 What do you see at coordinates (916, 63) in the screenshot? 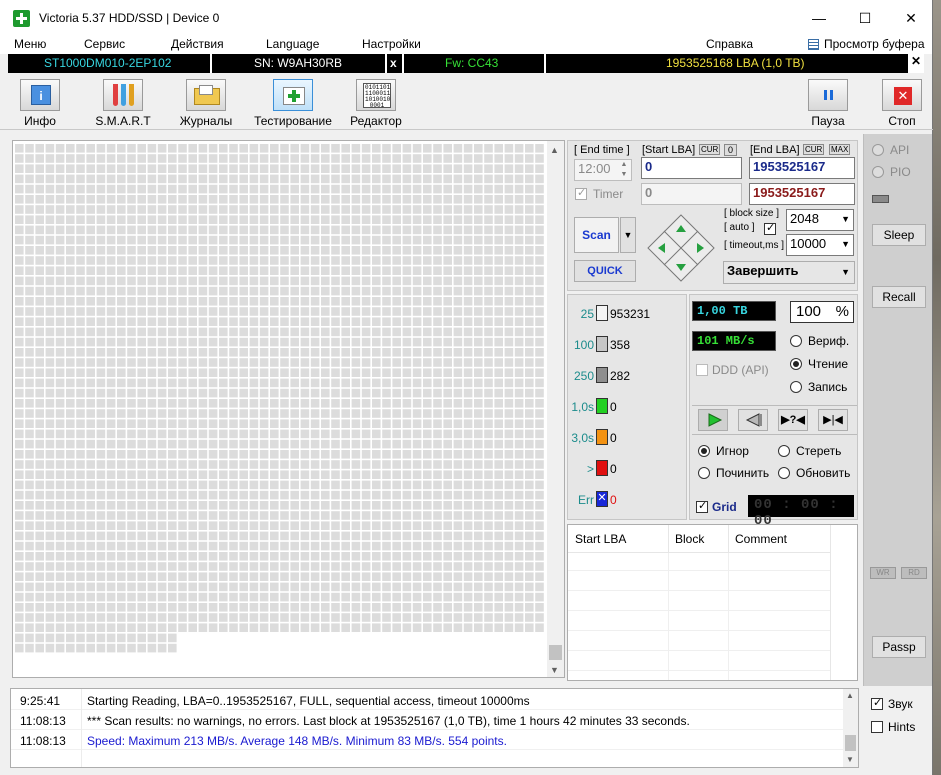
I see `infobar-close-icon: ✕` at bounding box center [916, 63].